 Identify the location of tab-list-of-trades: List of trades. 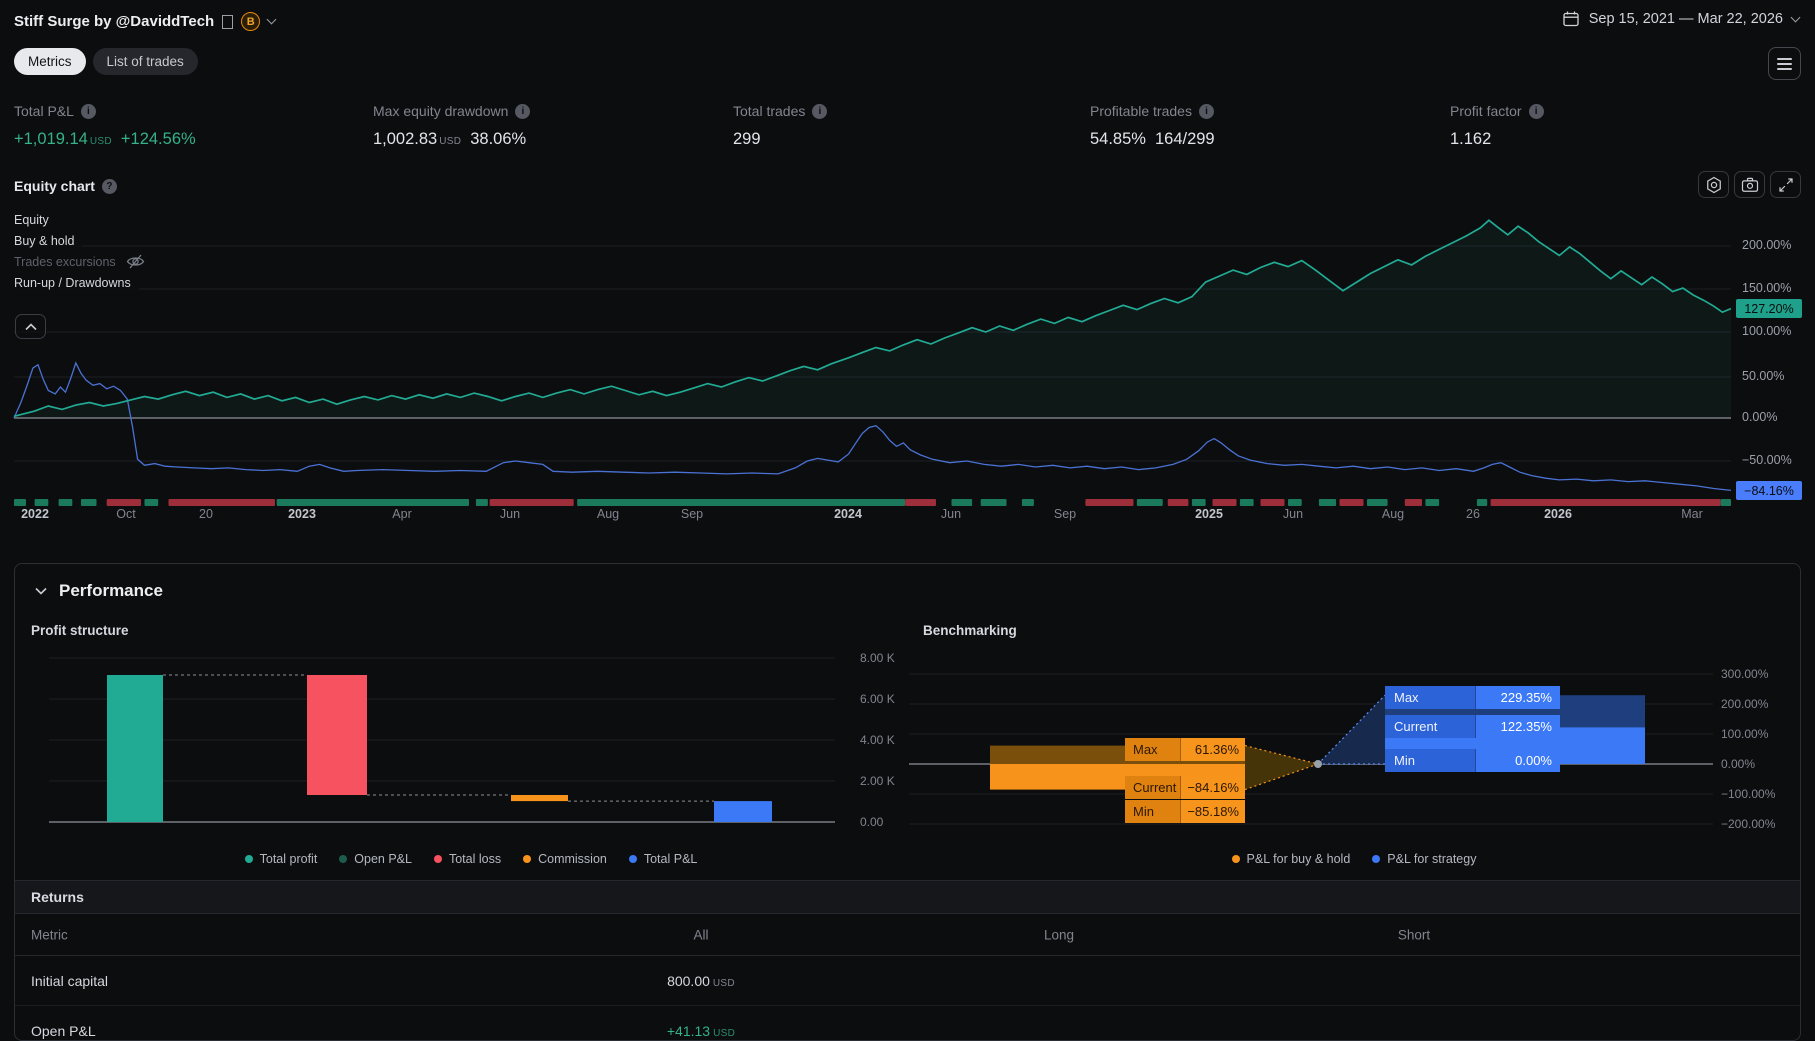
(145, 61).